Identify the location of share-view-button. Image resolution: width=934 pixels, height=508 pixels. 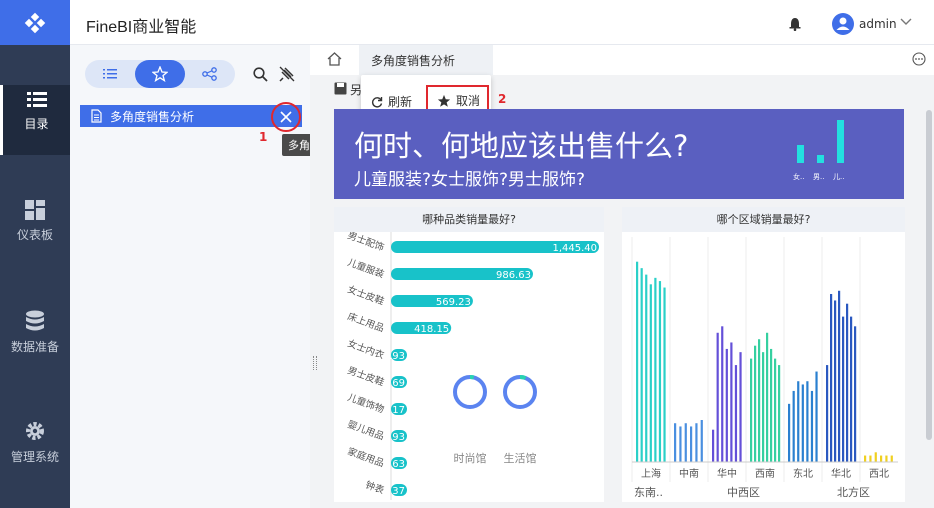
(210, 74).